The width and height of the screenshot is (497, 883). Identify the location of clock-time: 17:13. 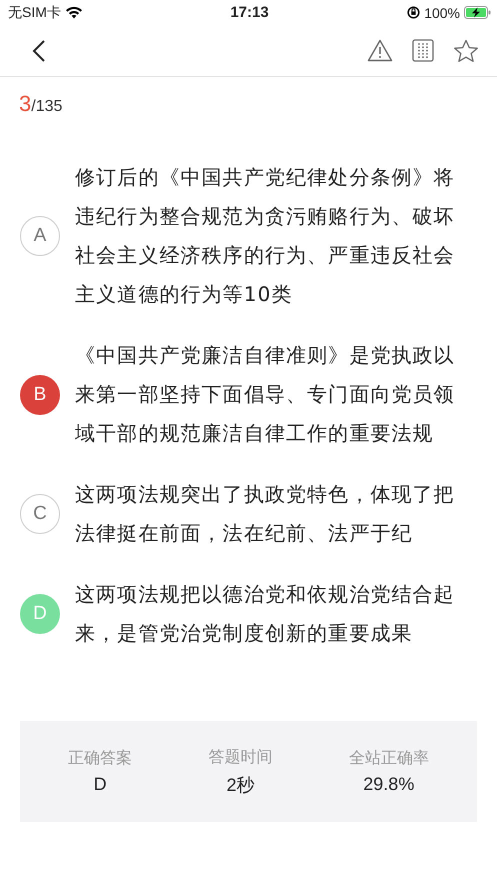
(249, 12).